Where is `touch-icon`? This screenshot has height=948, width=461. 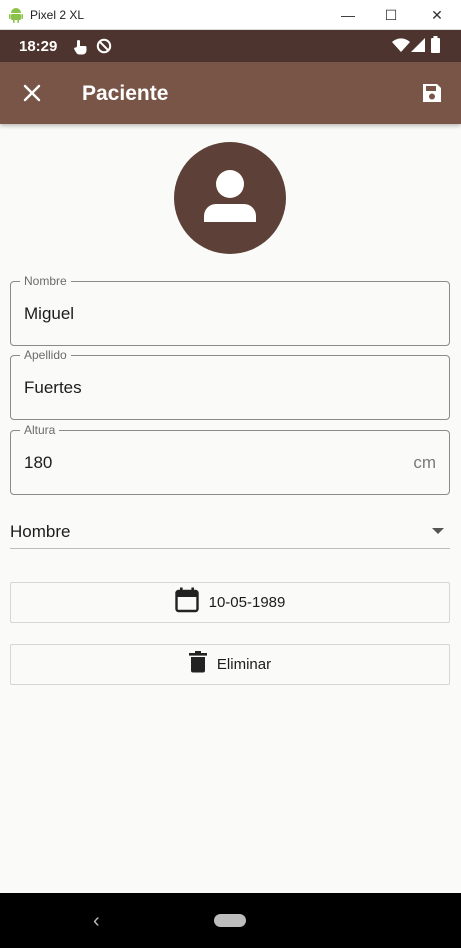
touch-icon is located at coordinates (80, 49).